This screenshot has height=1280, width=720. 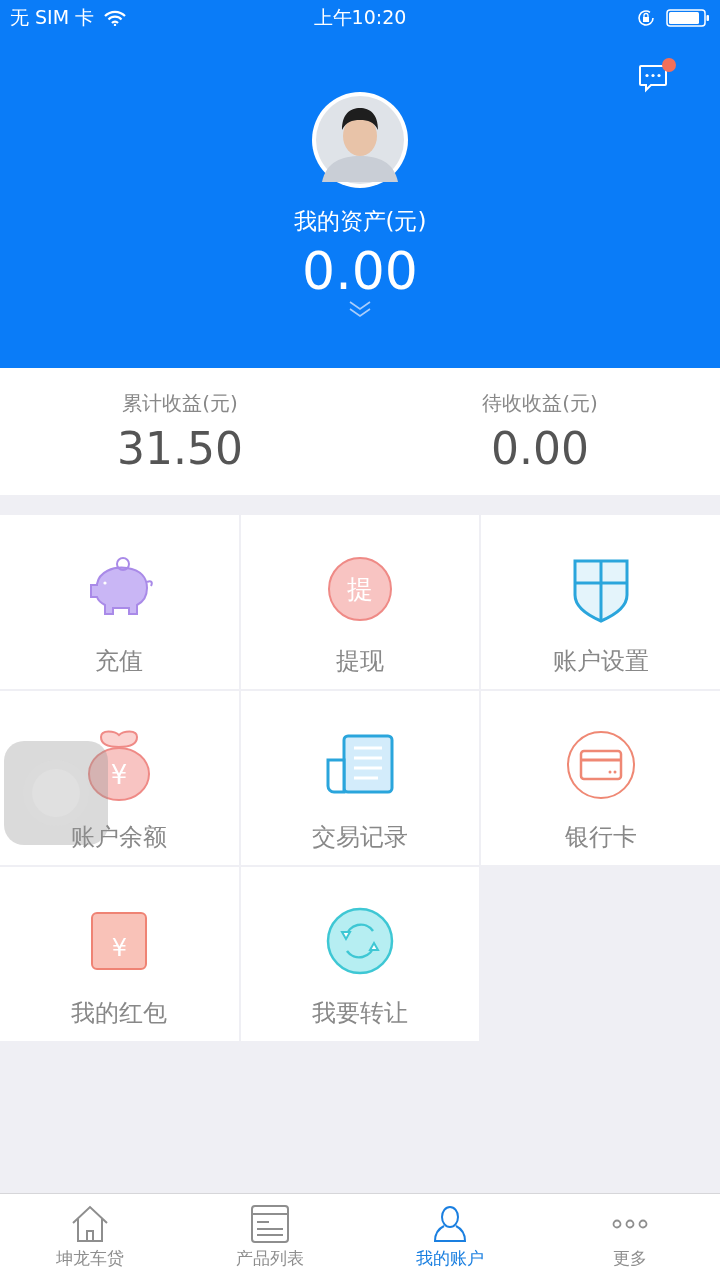 What do you see at coordinates (115, 18) in the screenshot?
I see `wifi-icon` at bounding box center [115, 18].